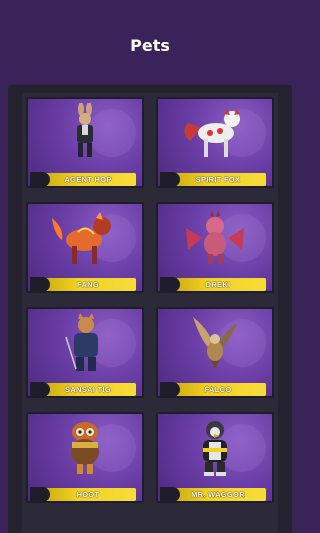  Describe the element at coordinates (215, 343) in the screenshot. I see `falcon-icon` at that location.